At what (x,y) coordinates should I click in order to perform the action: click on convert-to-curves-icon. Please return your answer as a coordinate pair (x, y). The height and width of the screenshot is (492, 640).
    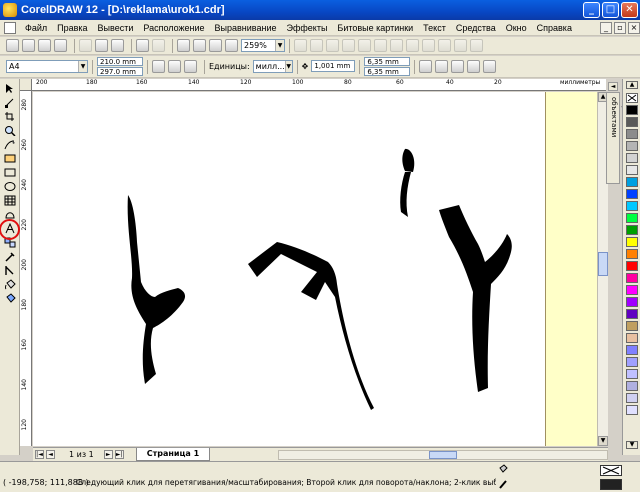
    Looking at the image, I should click on (476, 45).